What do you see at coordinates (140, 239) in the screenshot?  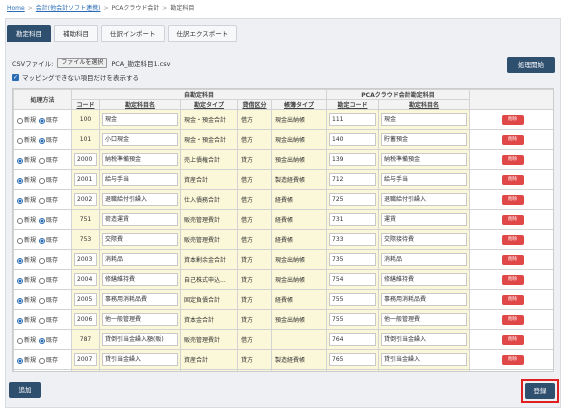 I see `account-name-input: 交際費` at bounding box center [140, 239].